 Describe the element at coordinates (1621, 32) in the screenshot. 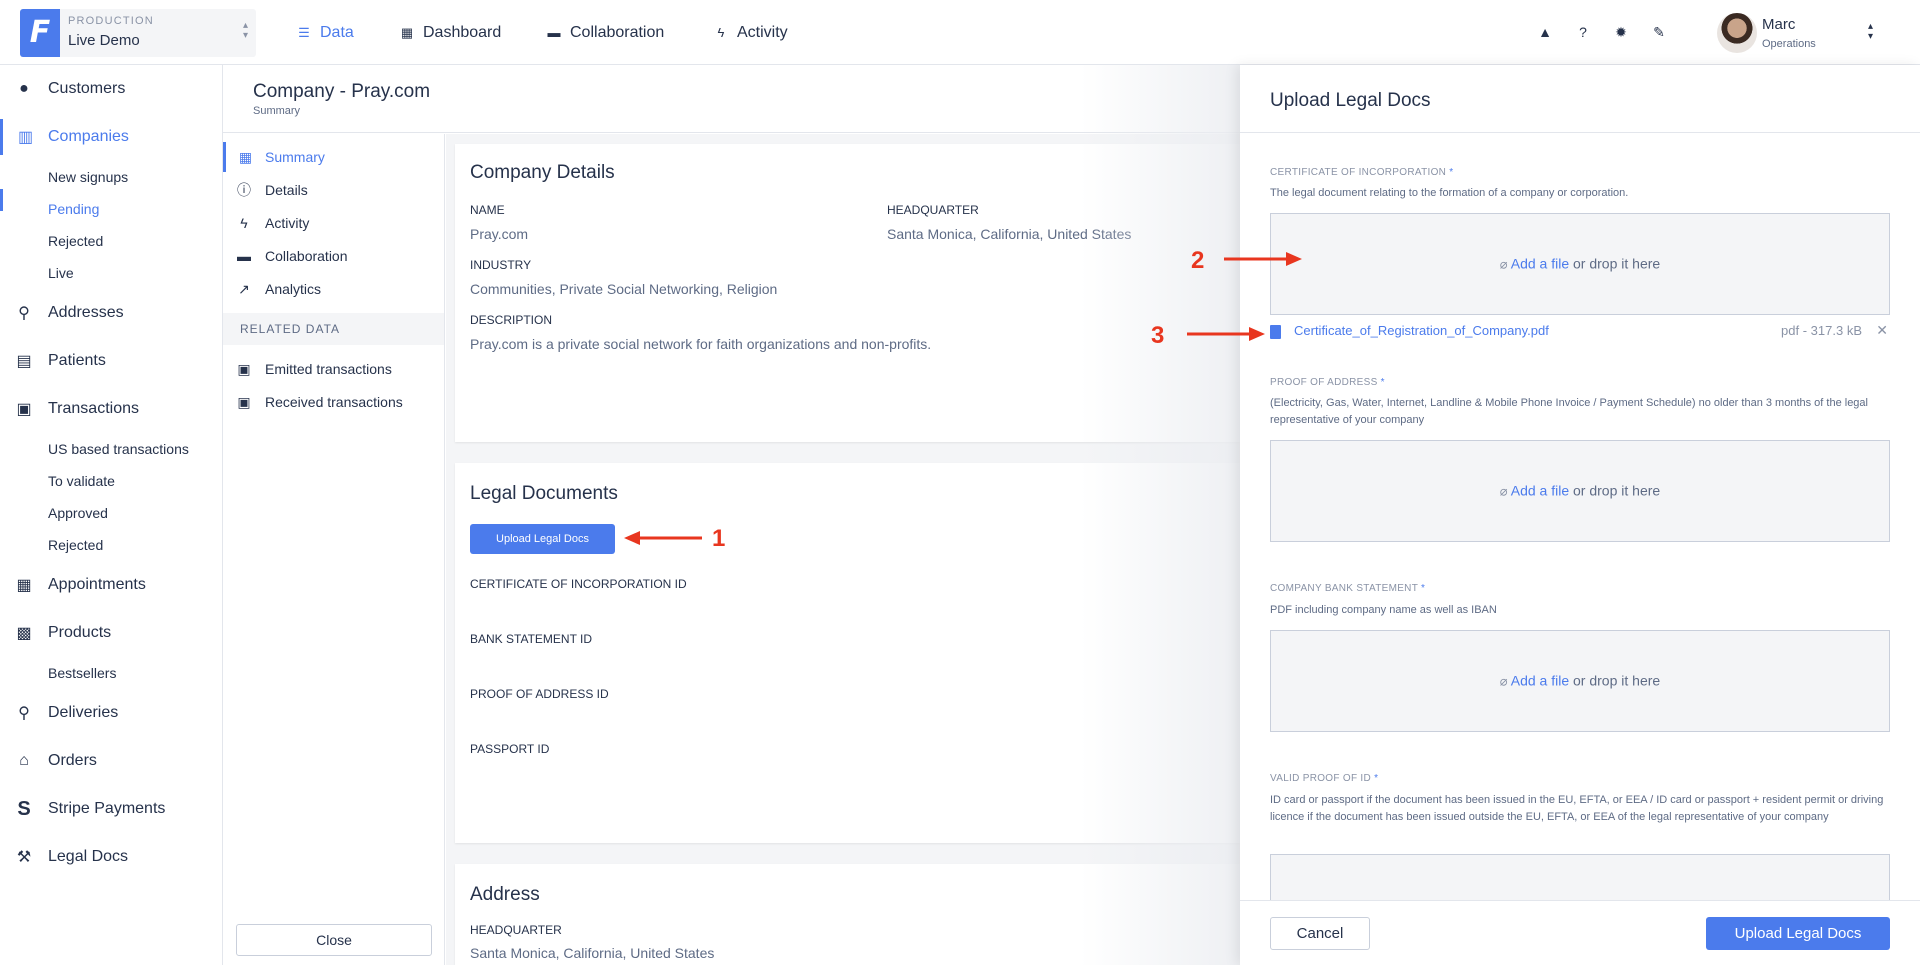

I see `gear-icon: ✹` at that location.